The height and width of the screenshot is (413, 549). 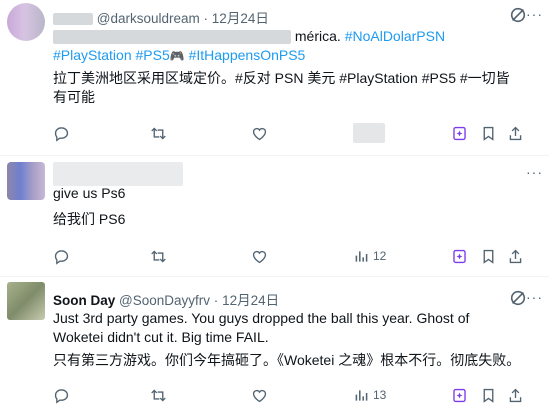 What do you see at coordinates (380, 256) in the screenshot?
I see `views-count: 12` at bounding box center [380, 256].